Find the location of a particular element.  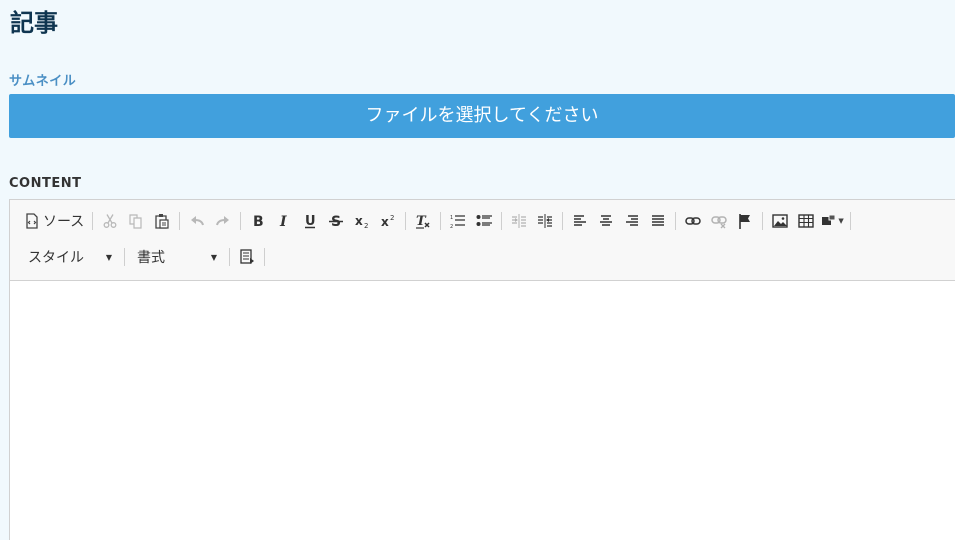

paste-icon is located at coordinates (162, 221).